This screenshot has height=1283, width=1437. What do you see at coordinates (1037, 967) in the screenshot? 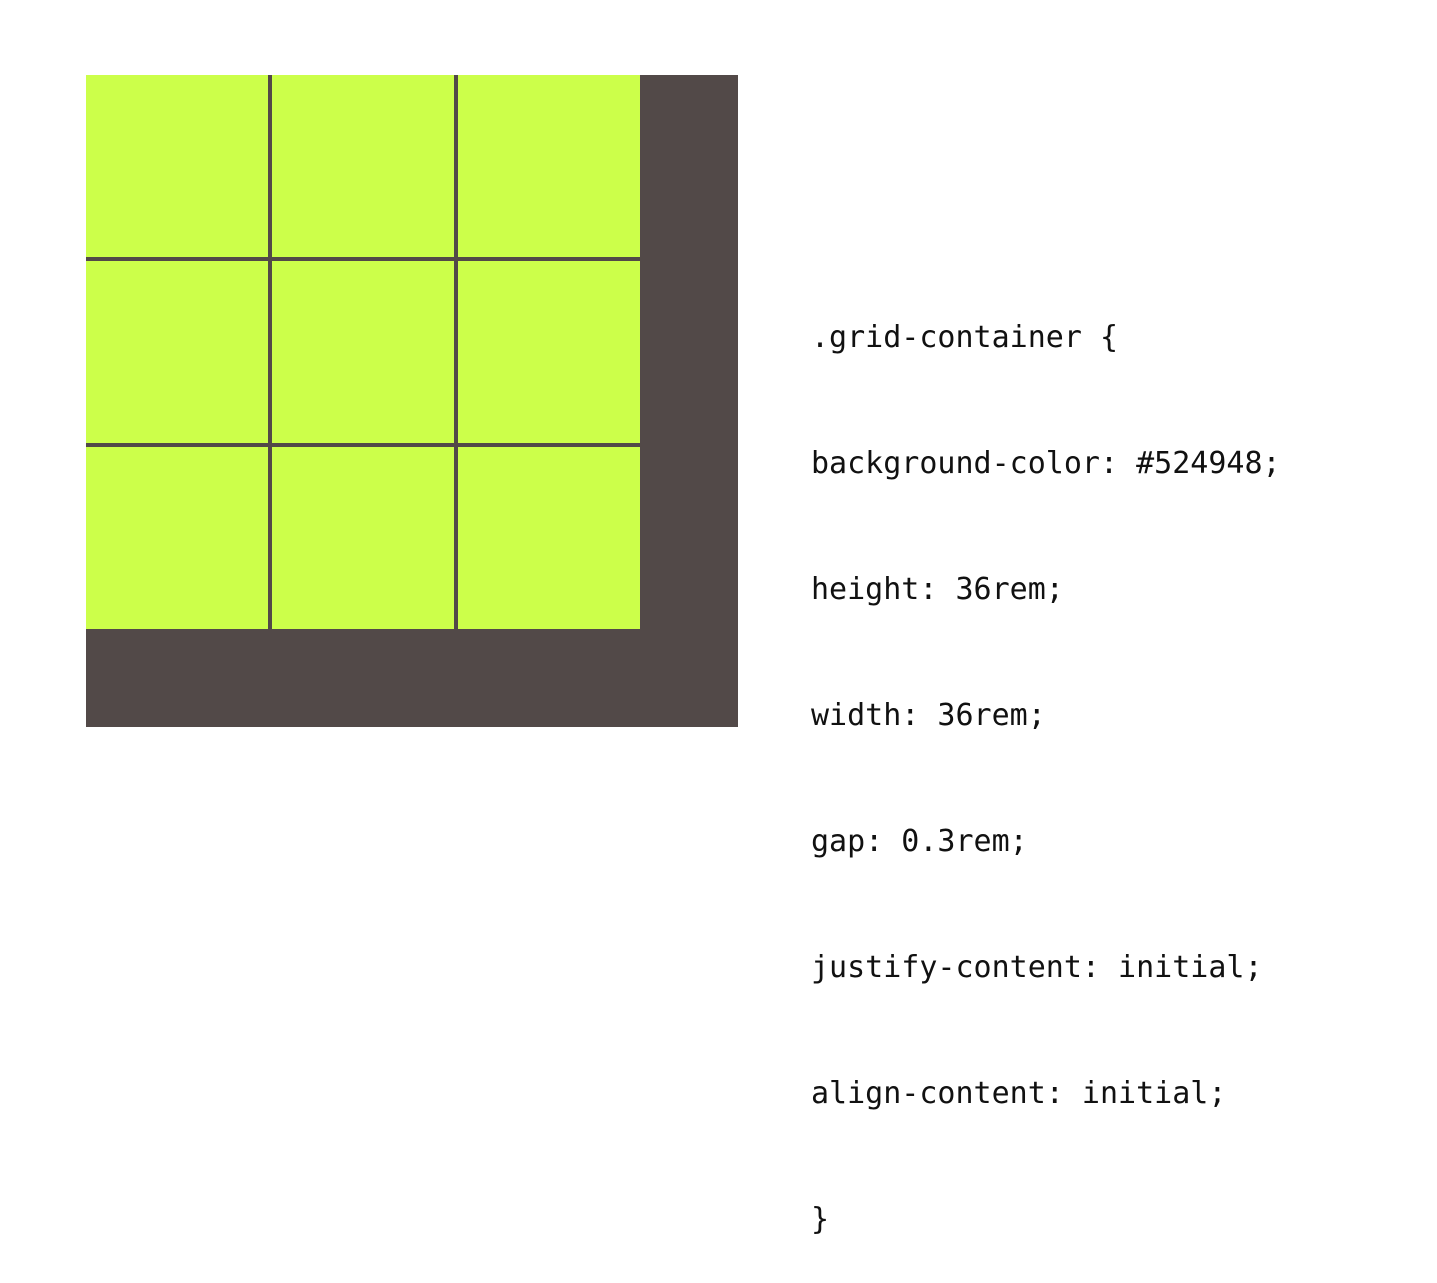
I see `code-line-justify-content: justify-content: initial;` at bounding box center [1037, 967].